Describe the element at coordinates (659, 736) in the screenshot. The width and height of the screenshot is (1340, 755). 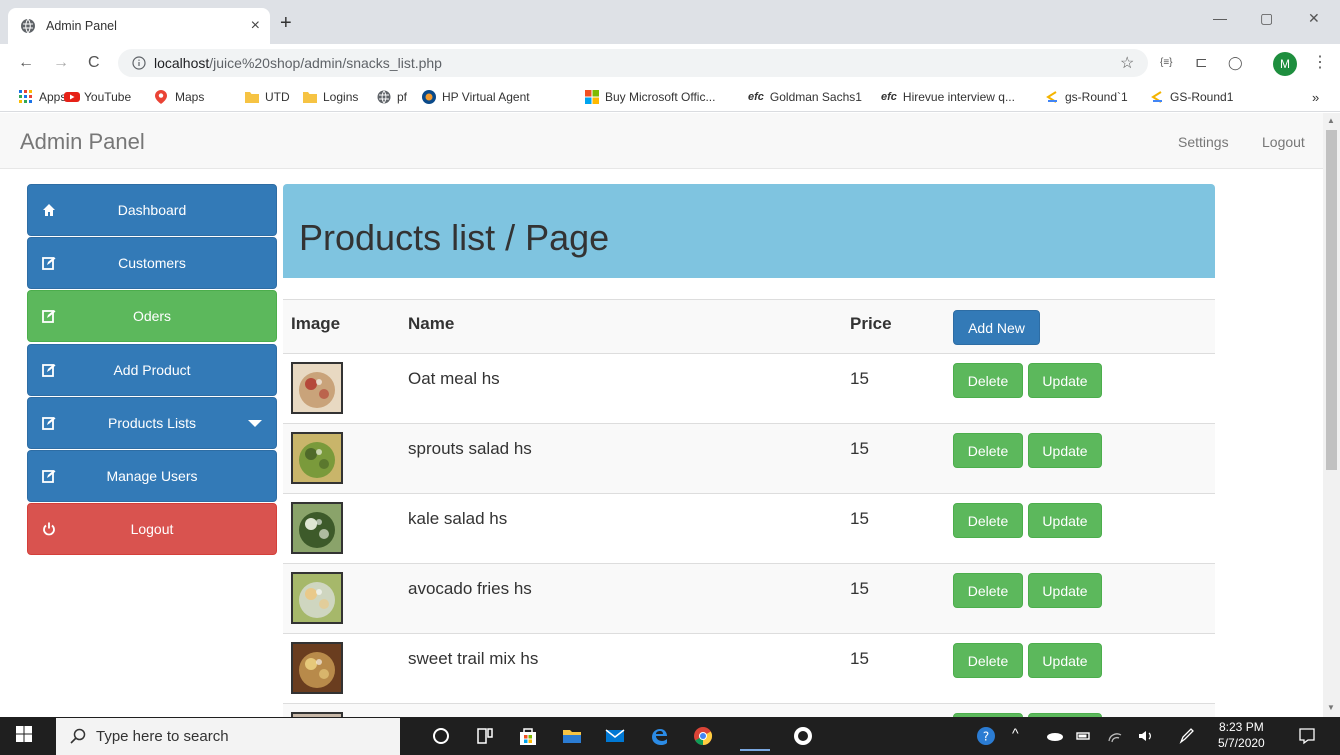
I see `edge-icon` at that location.